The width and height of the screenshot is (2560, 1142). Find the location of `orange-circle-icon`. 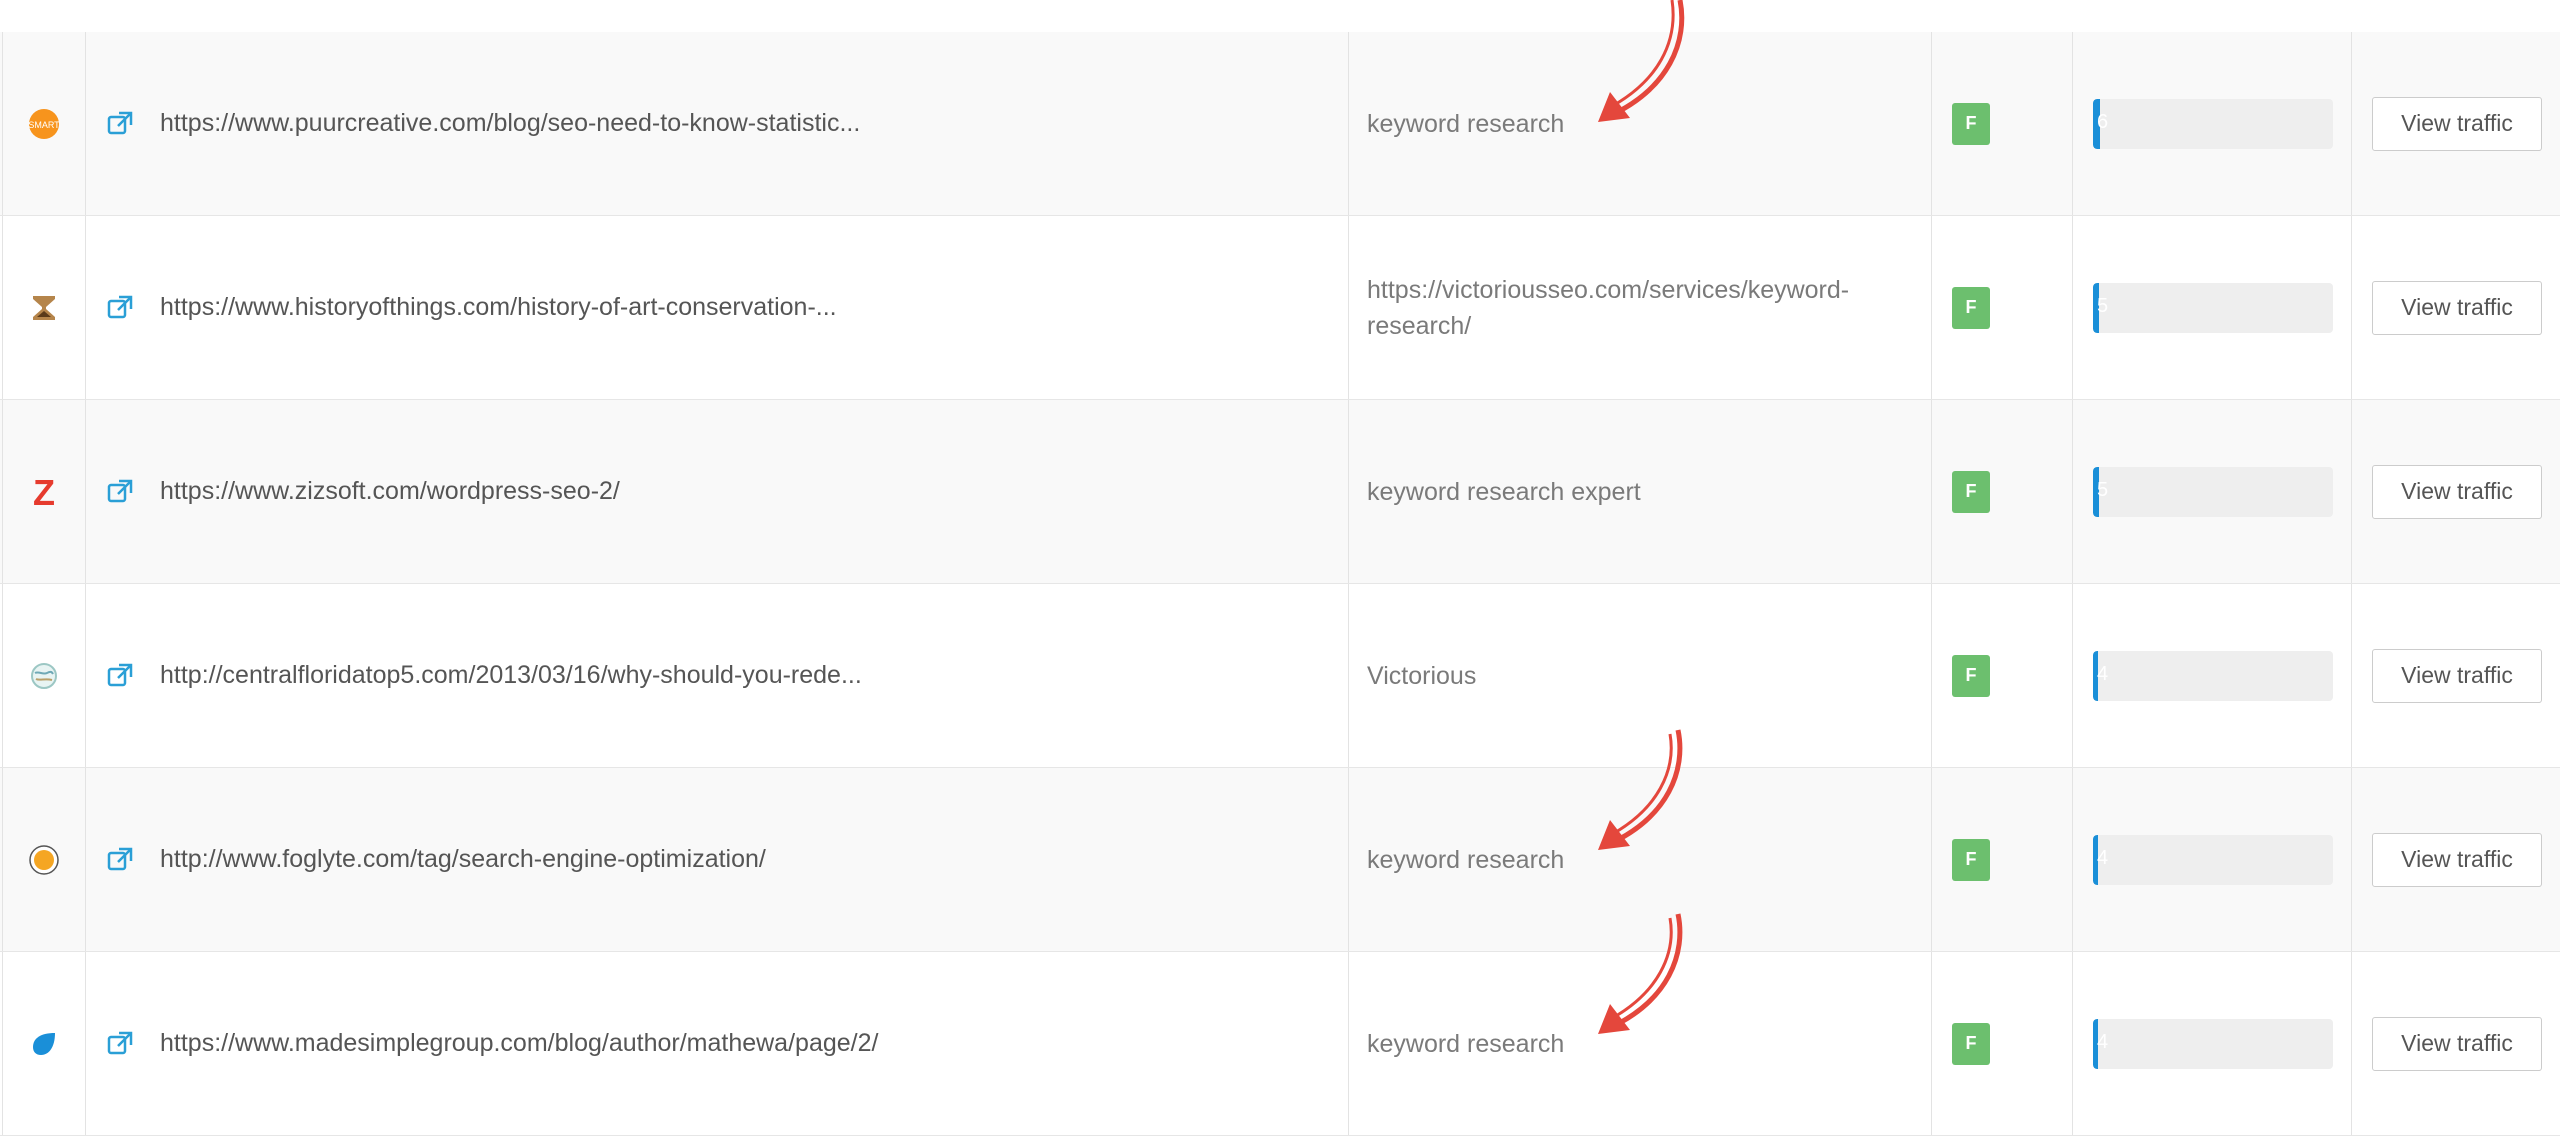

orange-circle-icon is located at coordinates (44, 859).